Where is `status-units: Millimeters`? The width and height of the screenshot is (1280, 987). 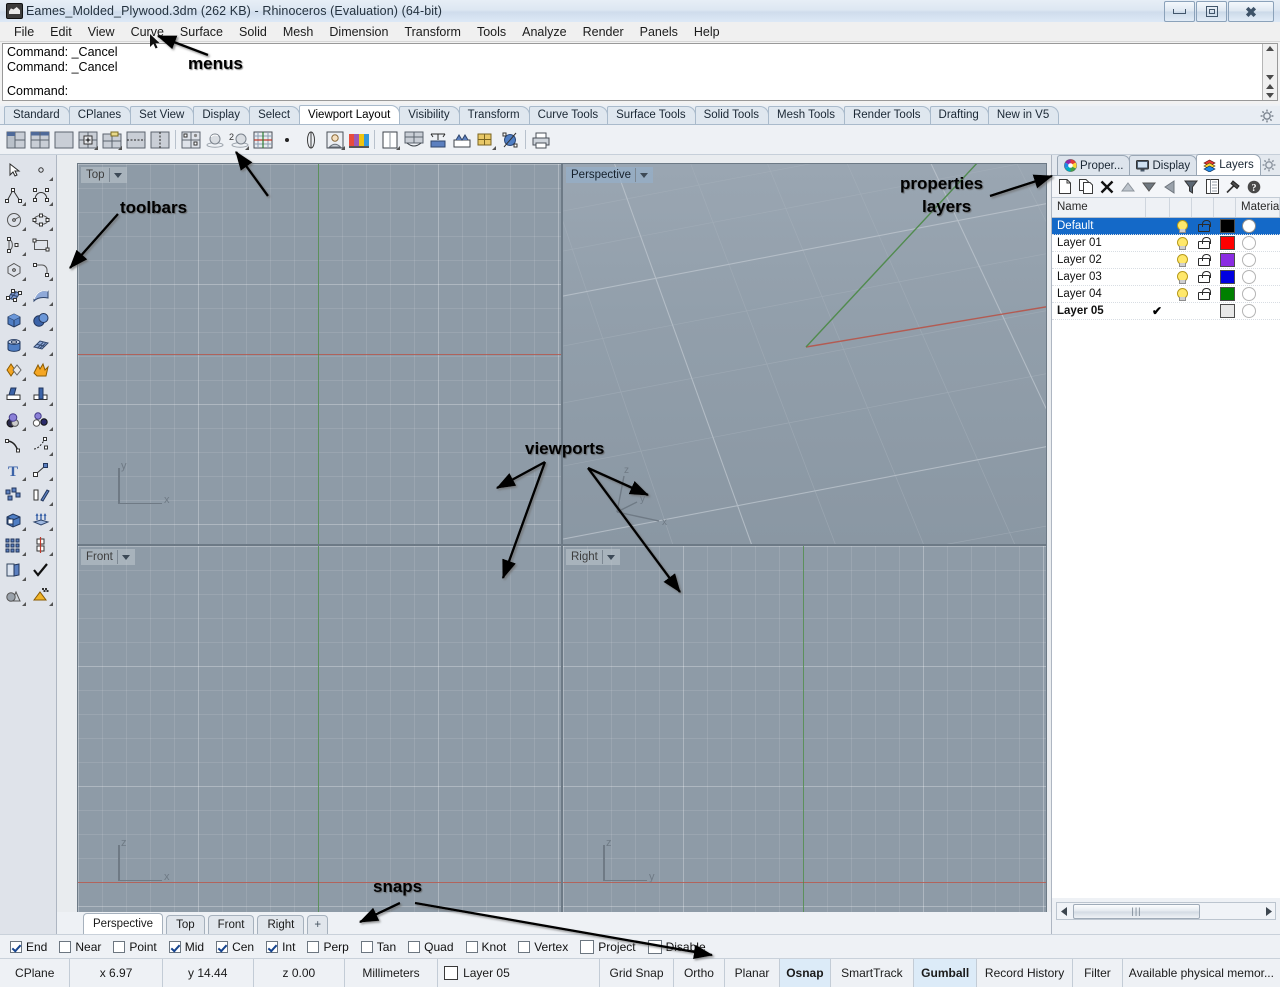 status-units: Millimeters is located at coordinates (392, 973).